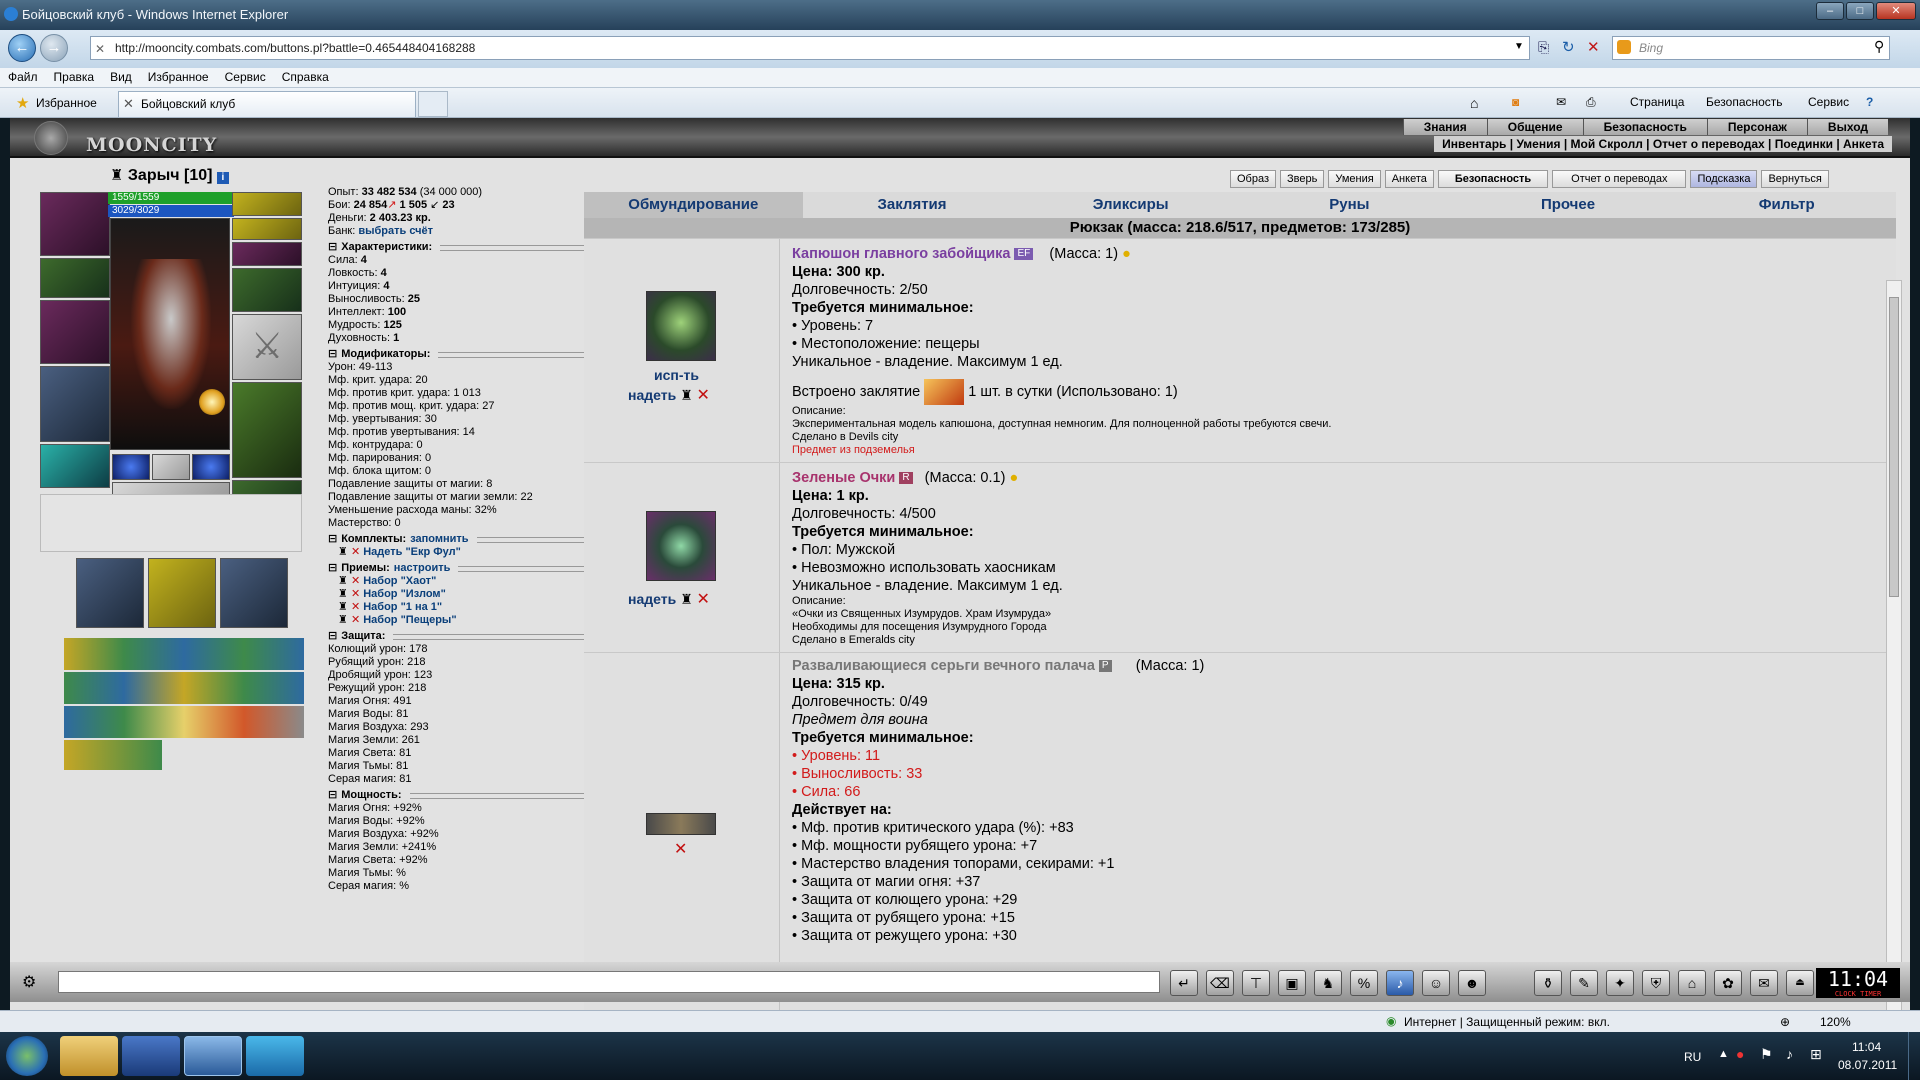 The width and height of the screenshot is (1920, 1080). What do you see at coordinates (1534, 127) in the screenshot?
I see `nav-communication: Общение` at bounding box center [1534, 127].